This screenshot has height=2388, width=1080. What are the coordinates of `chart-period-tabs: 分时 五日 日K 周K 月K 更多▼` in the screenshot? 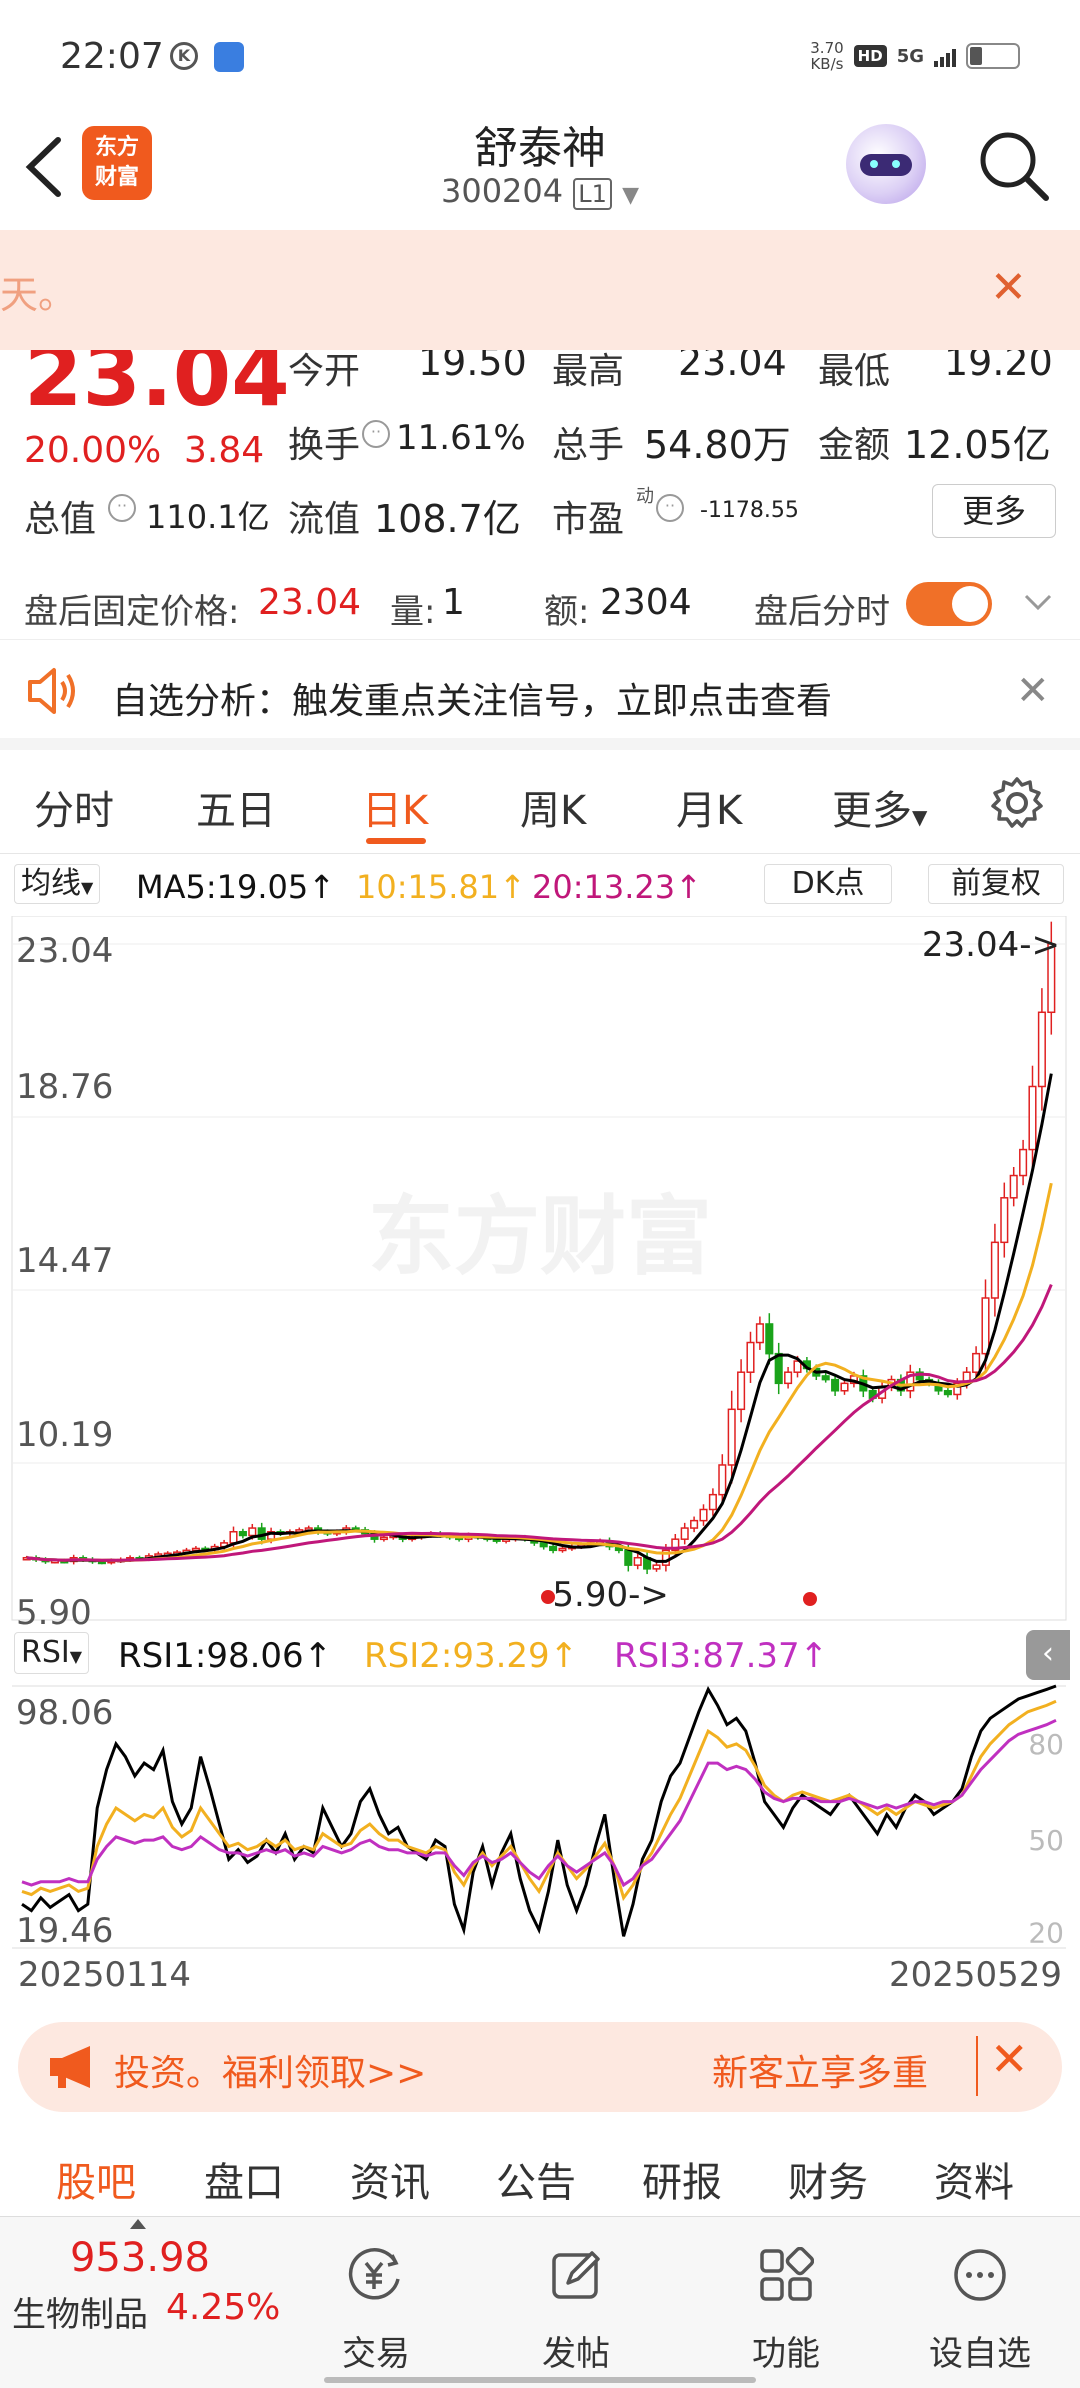 It's located at (540, 802).